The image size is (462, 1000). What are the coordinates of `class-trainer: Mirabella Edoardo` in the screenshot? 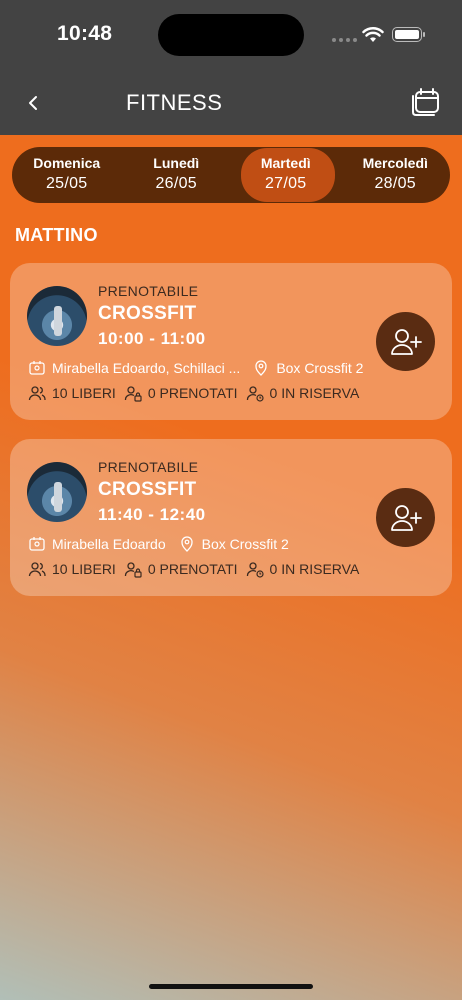 It's located at (109, 544).